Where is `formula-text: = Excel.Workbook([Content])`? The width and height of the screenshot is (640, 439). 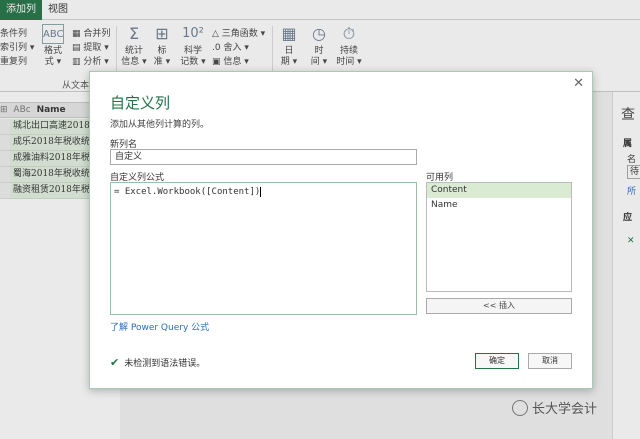 formula-text: = Excel.Workbook([Content]) is located at coordinates (187, 192).